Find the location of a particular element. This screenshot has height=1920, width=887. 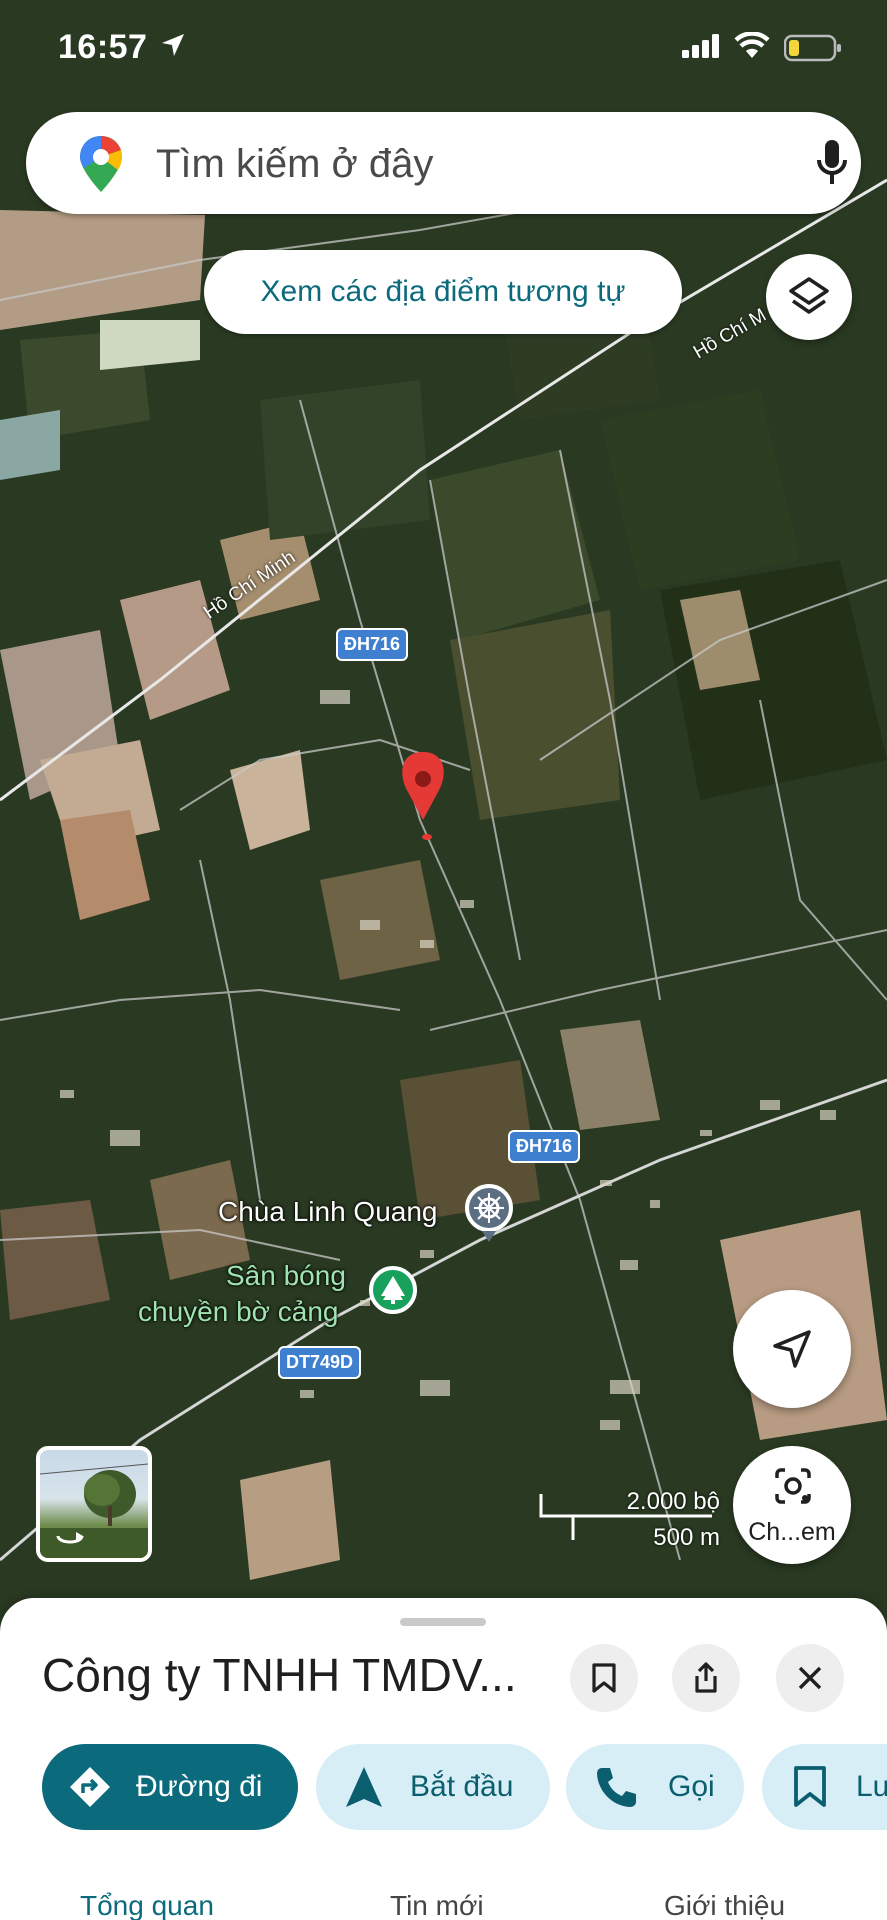

my-location-button is located at coordinates (792, 1349).